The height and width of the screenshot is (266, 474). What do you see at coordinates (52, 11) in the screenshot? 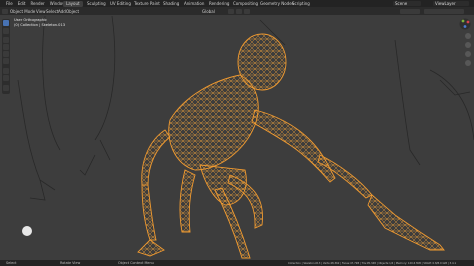
I see `menu-select: Select` at bounding box center [52, 11].